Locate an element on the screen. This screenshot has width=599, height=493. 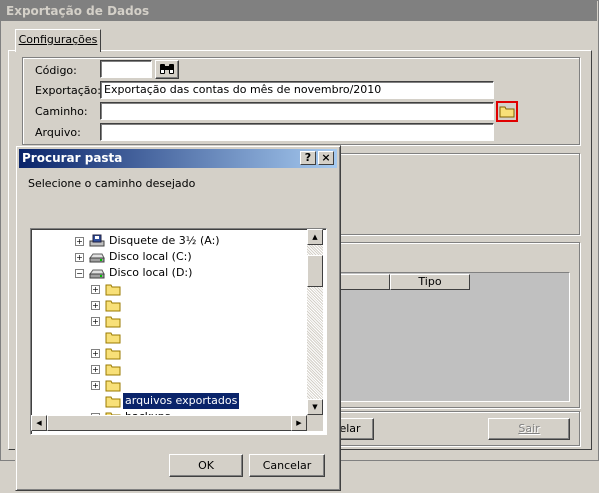
tab-label: Configurações is located at coordinates (58, 39).